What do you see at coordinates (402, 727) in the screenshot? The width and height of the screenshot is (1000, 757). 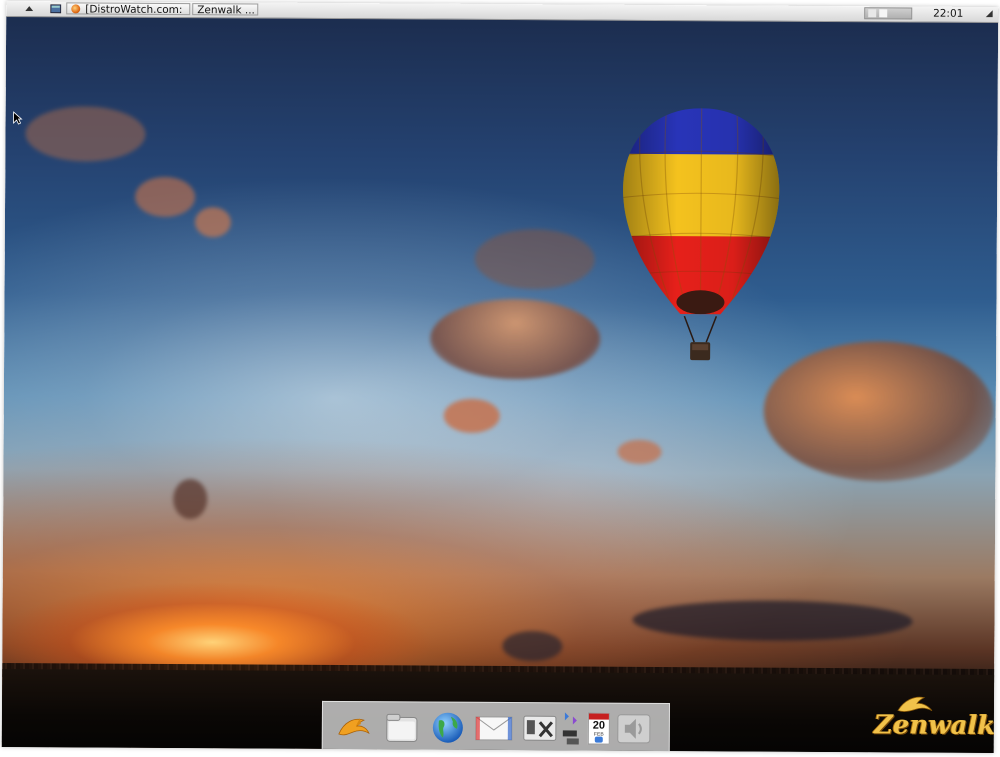 I see `folder-icon` at bounding box center [402, 727].